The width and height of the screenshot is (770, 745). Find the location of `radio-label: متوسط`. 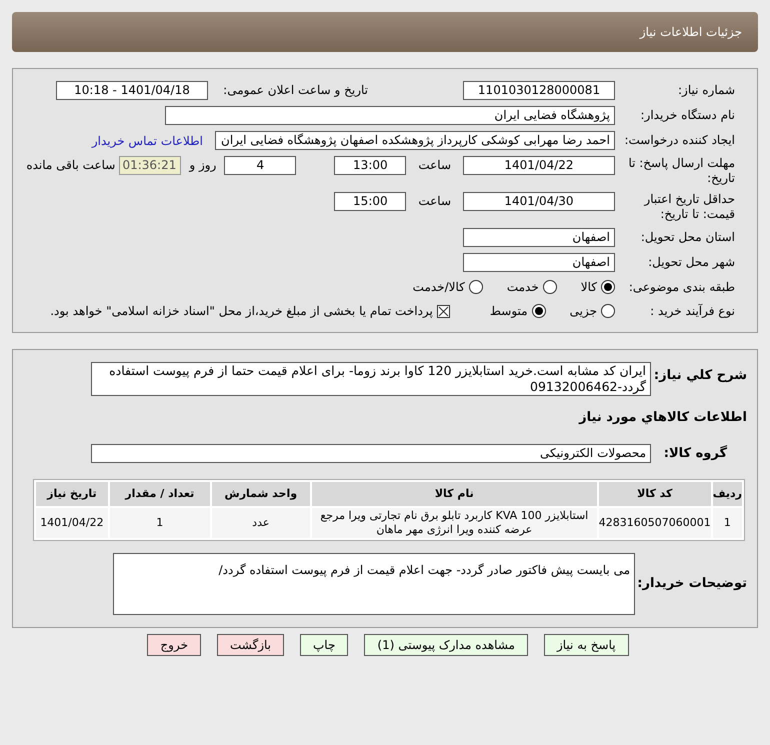

radio-label: متوسط is located at coordinates (509, 311).